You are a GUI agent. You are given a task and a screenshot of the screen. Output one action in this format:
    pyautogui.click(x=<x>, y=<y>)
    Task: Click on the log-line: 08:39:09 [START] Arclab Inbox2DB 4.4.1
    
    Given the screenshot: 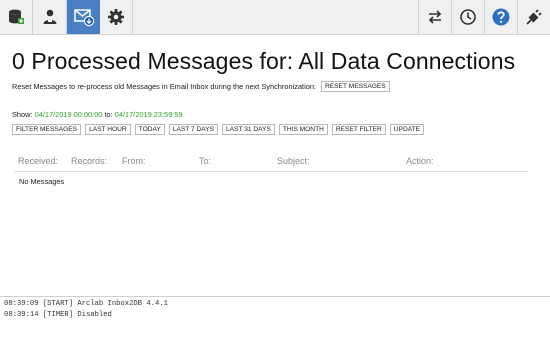 What is the action you would take?
    pyautogui.click(x=86, y=304)
    